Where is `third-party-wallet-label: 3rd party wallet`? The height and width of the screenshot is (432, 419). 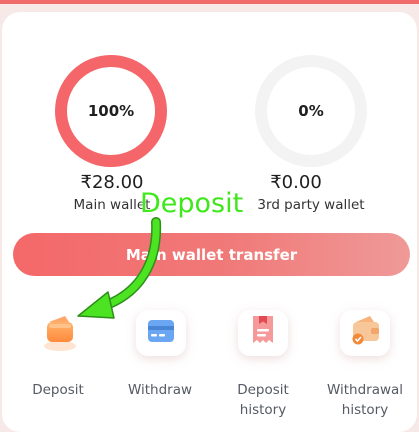
third-party-wallet-label: 3rd party wallet is located at coordinates (311, 205).